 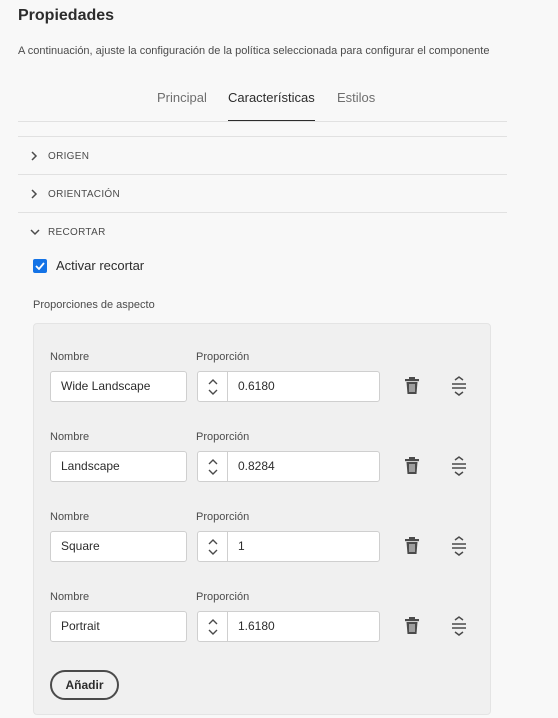 I want to click on accordion-origen: ORIGEN, so click(x=262, y=156).